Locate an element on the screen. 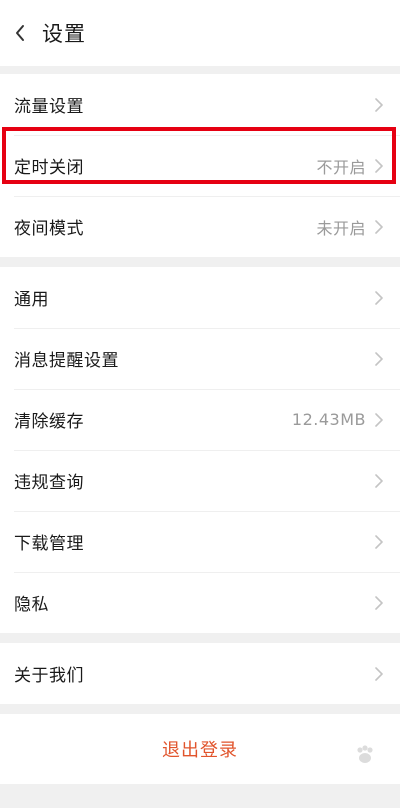 This screenshot has width=400, height=808. chevron-left-icon is located at coordinates (20, 33).